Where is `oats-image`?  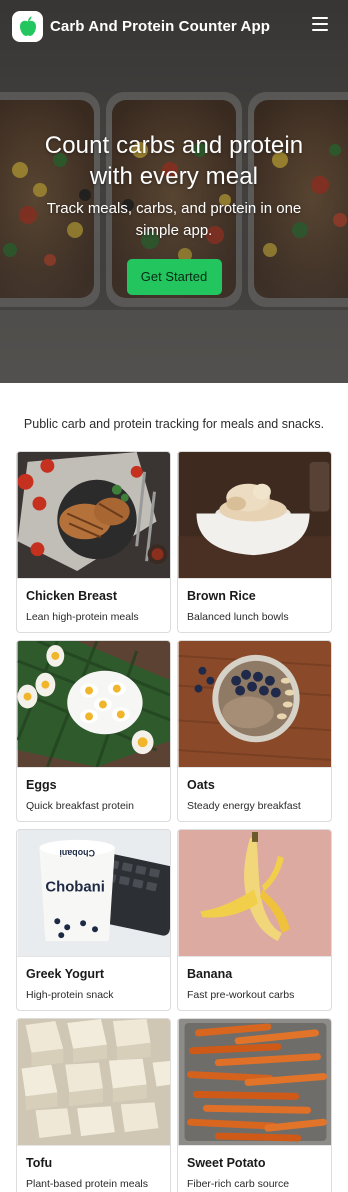
oats-image is located at coordinates (254, 704).